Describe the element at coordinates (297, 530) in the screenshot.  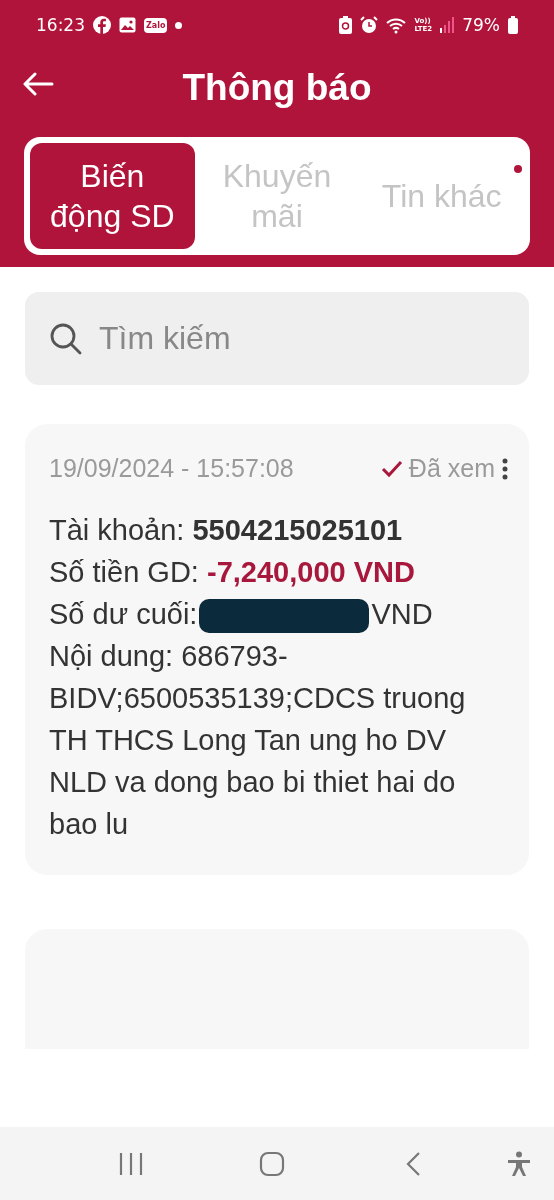
I see `account-number: 5504215025101` at that location.